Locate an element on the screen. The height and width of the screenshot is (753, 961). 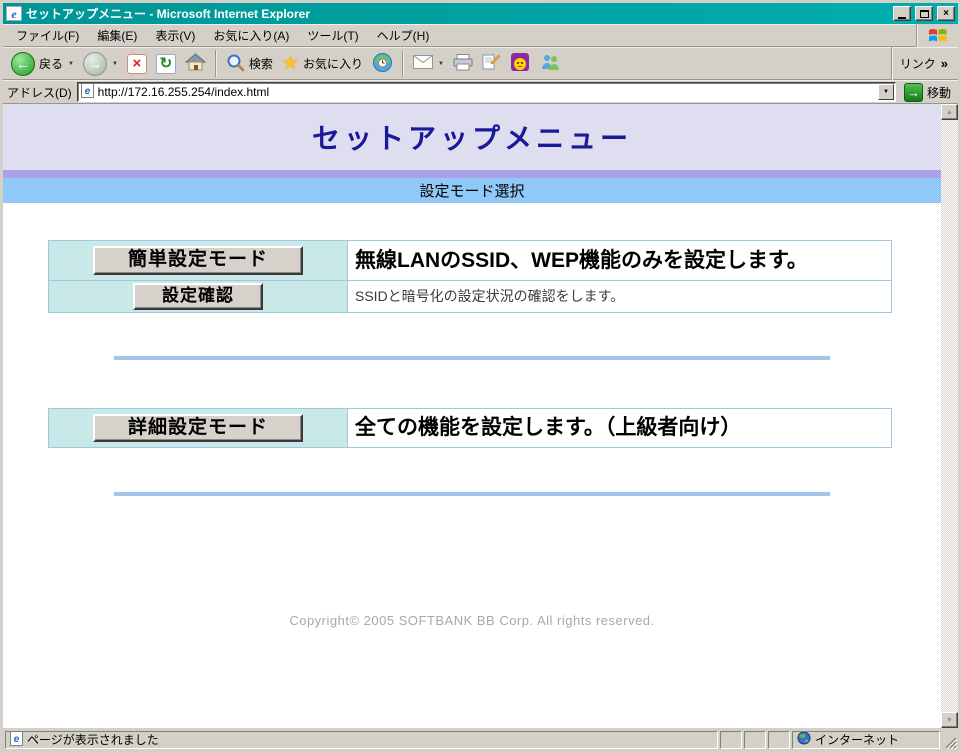
stop-icon: × is located at coordinates (136, 63).